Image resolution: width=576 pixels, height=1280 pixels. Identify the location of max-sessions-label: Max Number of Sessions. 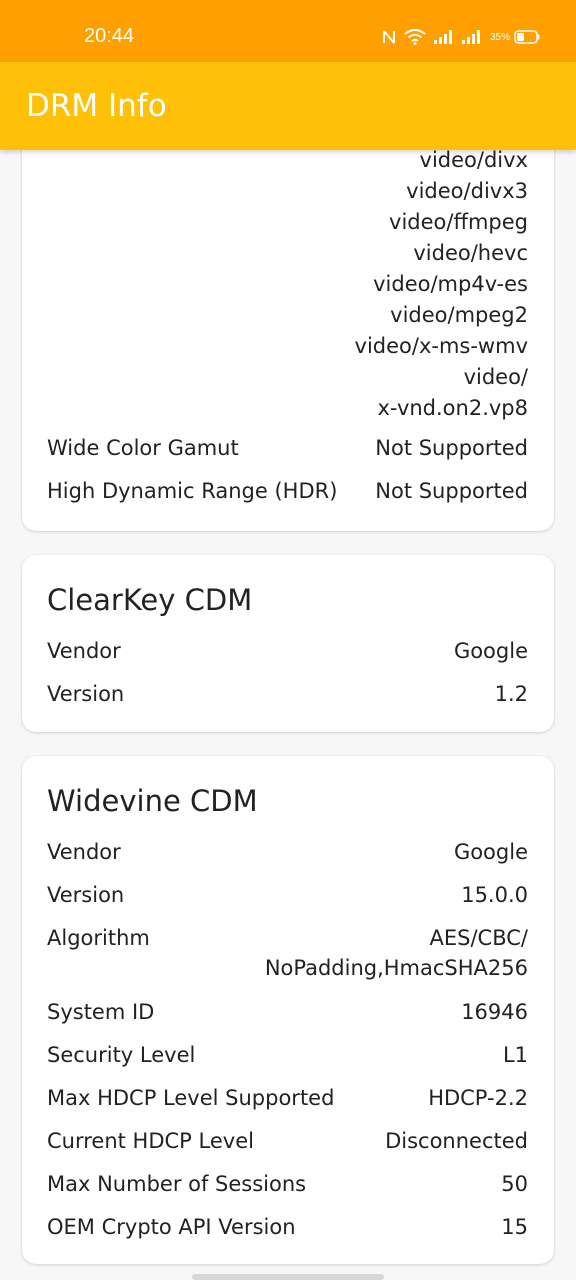
(177, 1184).